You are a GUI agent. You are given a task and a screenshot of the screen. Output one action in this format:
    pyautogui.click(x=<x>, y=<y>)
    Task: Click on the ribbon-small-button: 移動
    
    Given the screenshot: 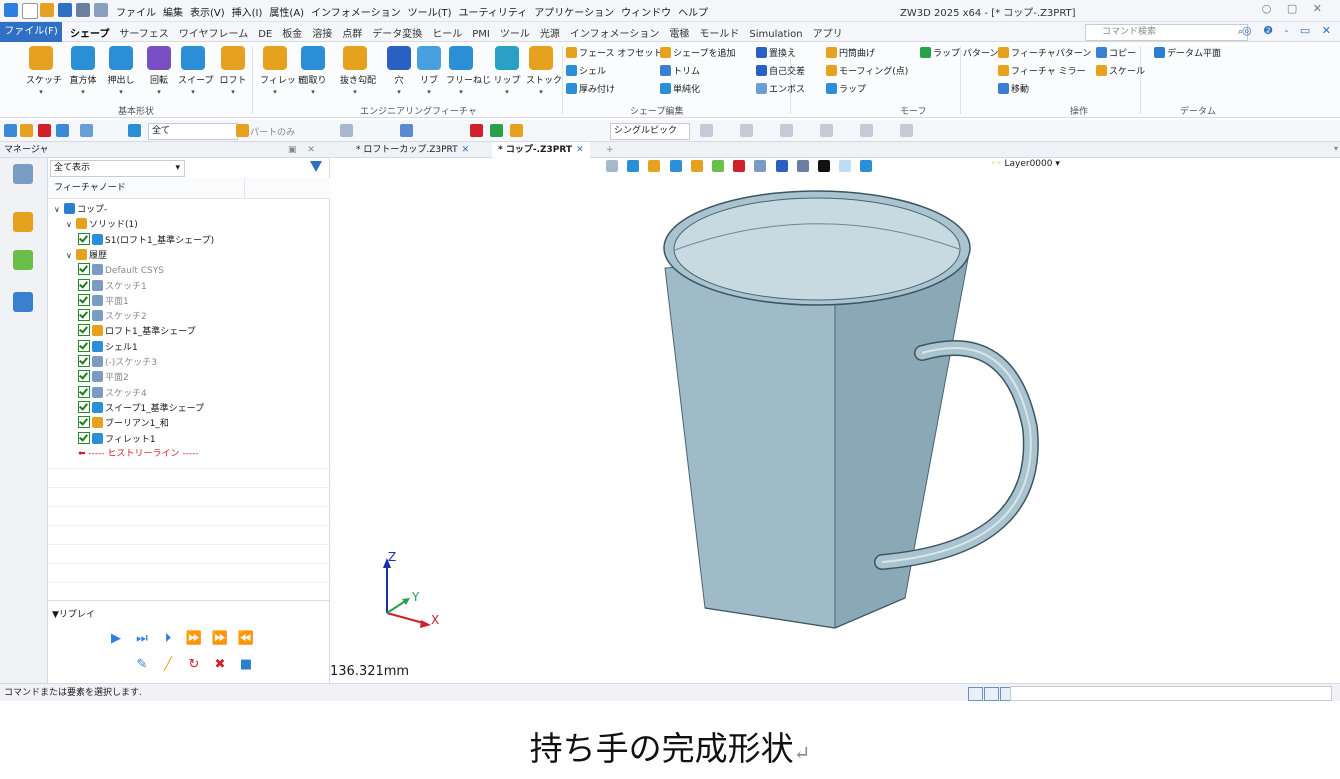 What is the action you would take?
    pyautogui.click(x=1013, y=88)
    